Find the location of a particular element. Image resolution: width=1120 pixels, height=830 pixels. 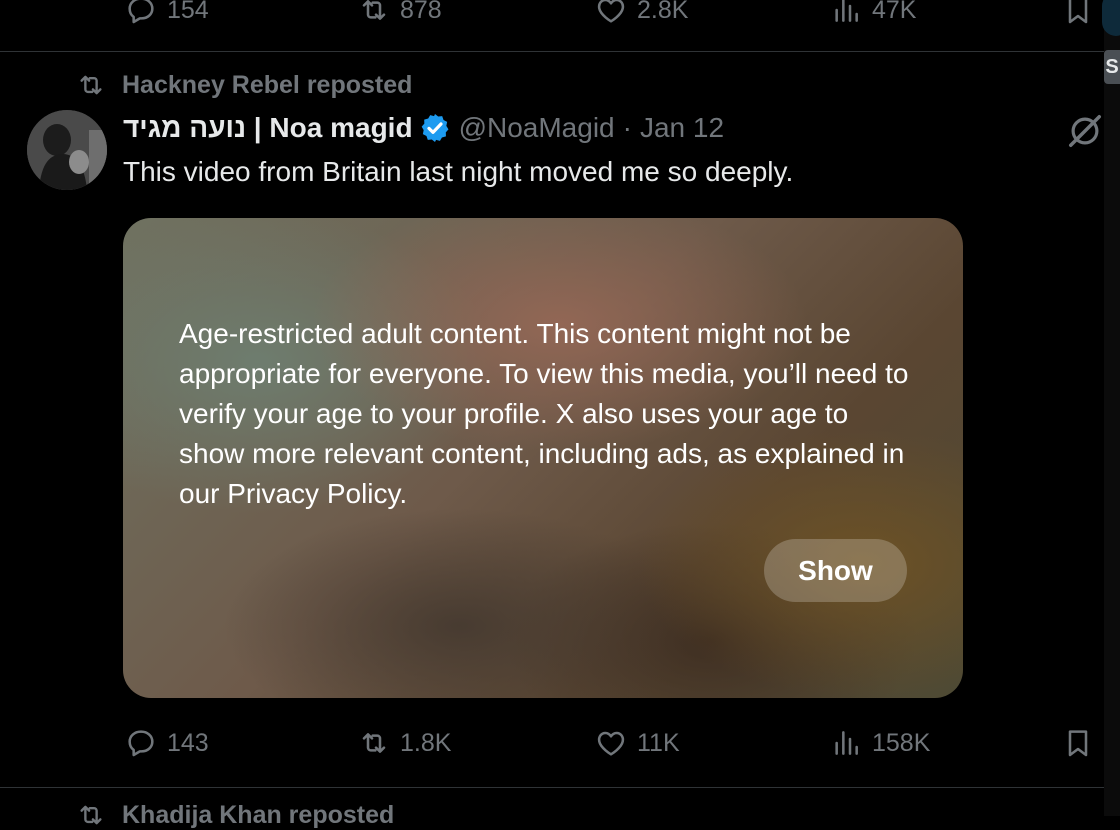

grok-icon is located at coordinates (1085, 131).